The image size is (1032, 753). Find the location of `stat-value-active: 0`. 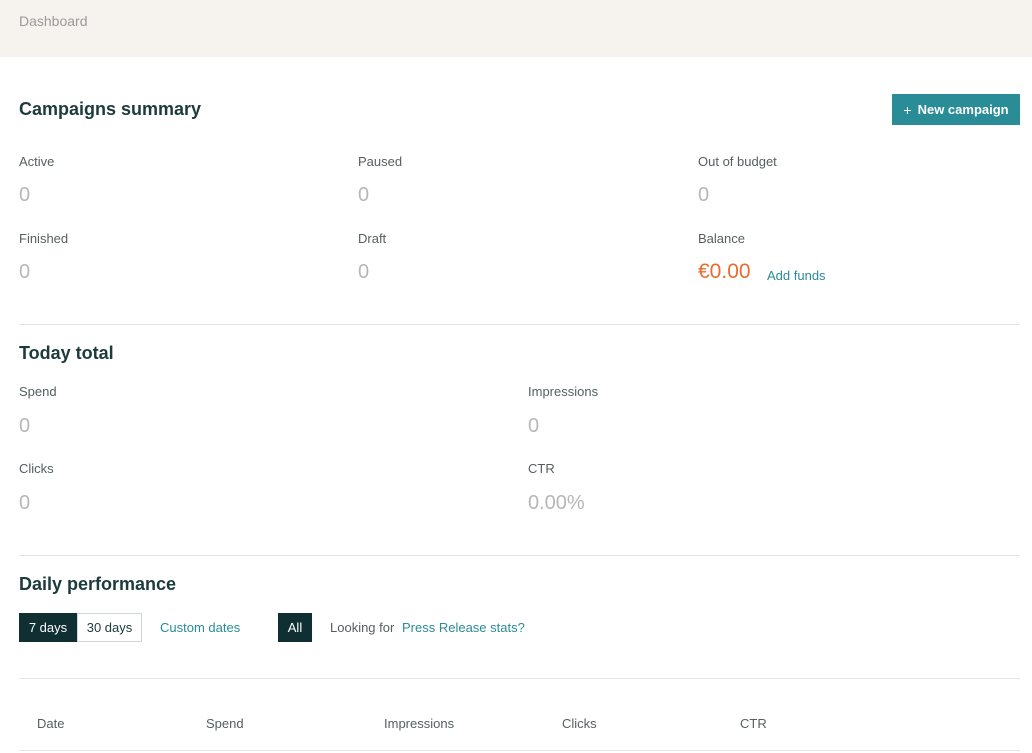

stat-value-active: 0 is located at coordinates (25, 195).